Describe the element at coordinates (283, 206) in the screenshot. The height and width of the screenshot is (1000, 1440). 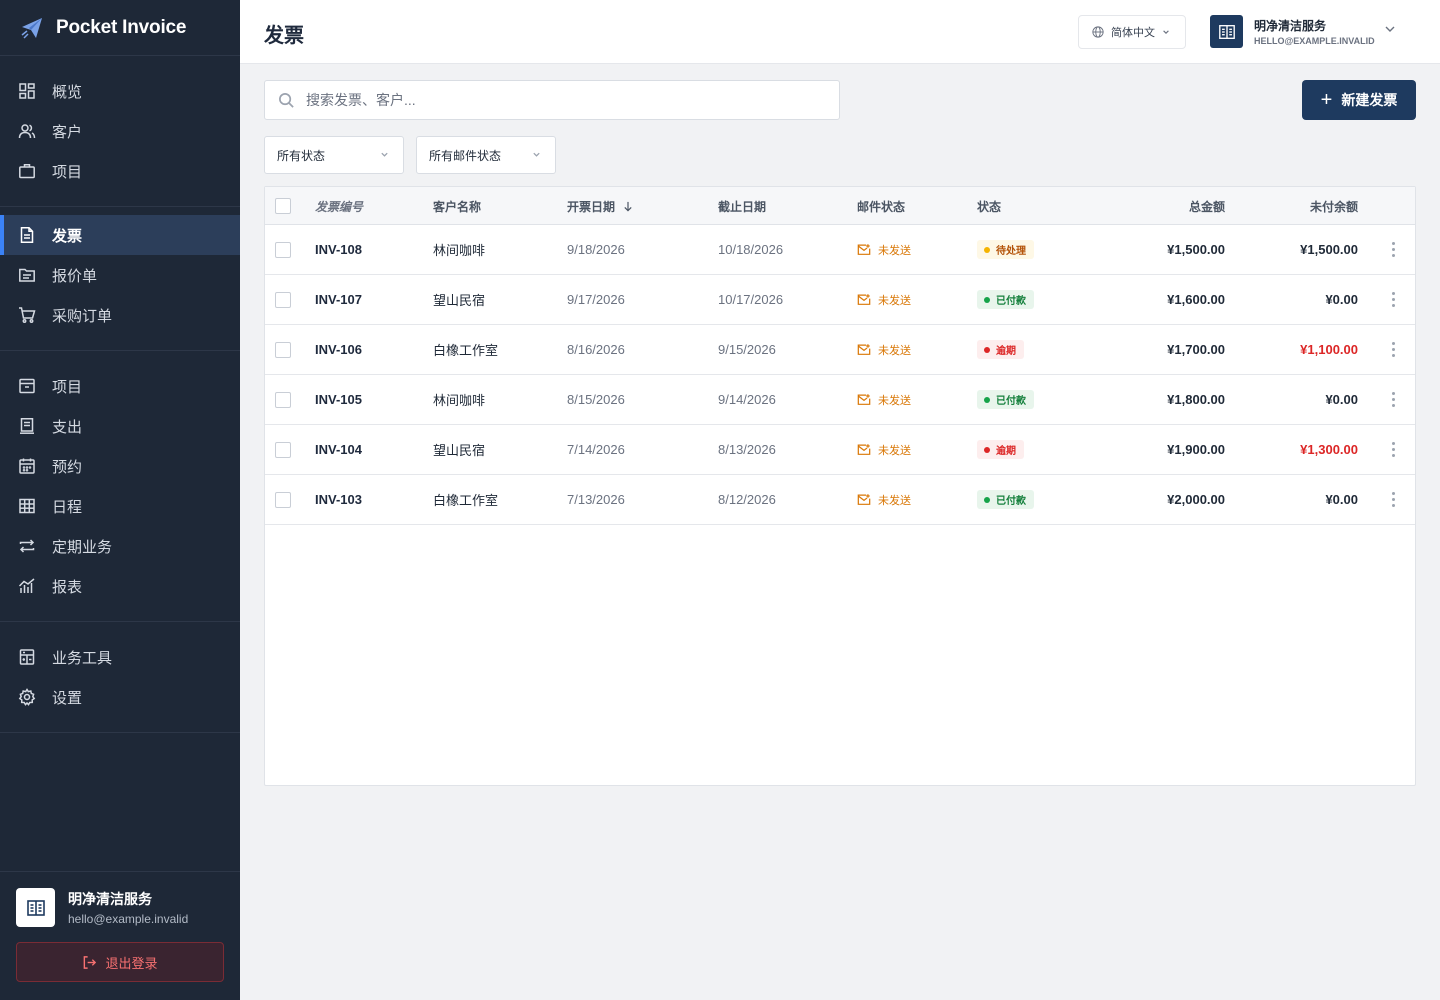
I see `select-all-checkbox` at that location.